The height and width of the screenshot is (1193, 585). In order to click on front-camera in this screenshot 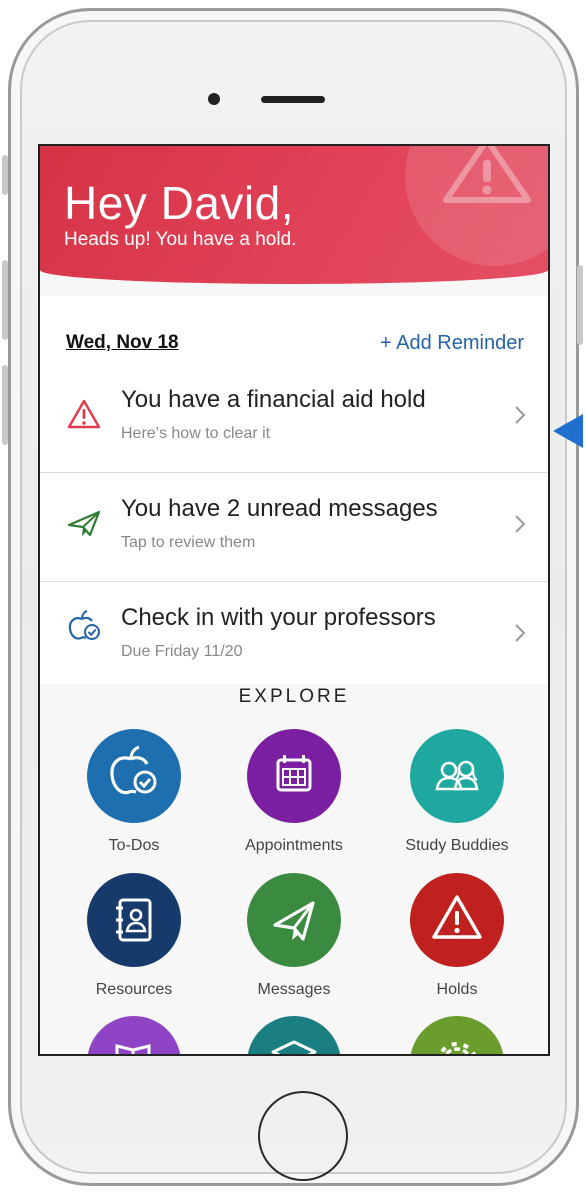, I will do `click(214, 99)`.